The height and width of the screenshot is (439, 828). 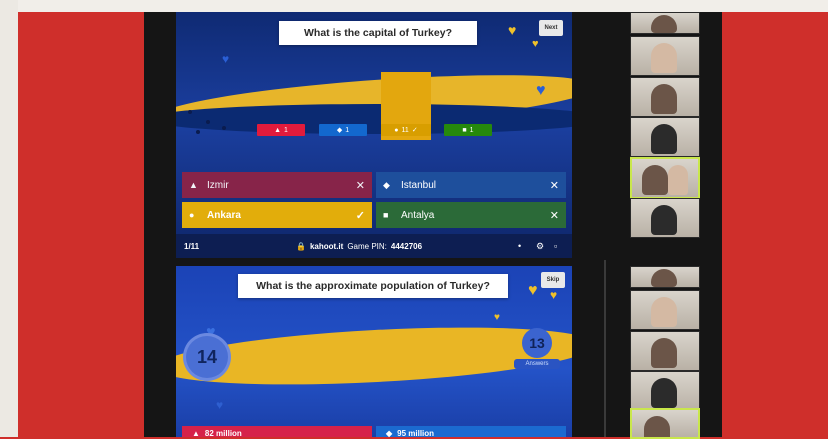 I want to click on answer-label: Istanbul, so click(x=419, y=185).